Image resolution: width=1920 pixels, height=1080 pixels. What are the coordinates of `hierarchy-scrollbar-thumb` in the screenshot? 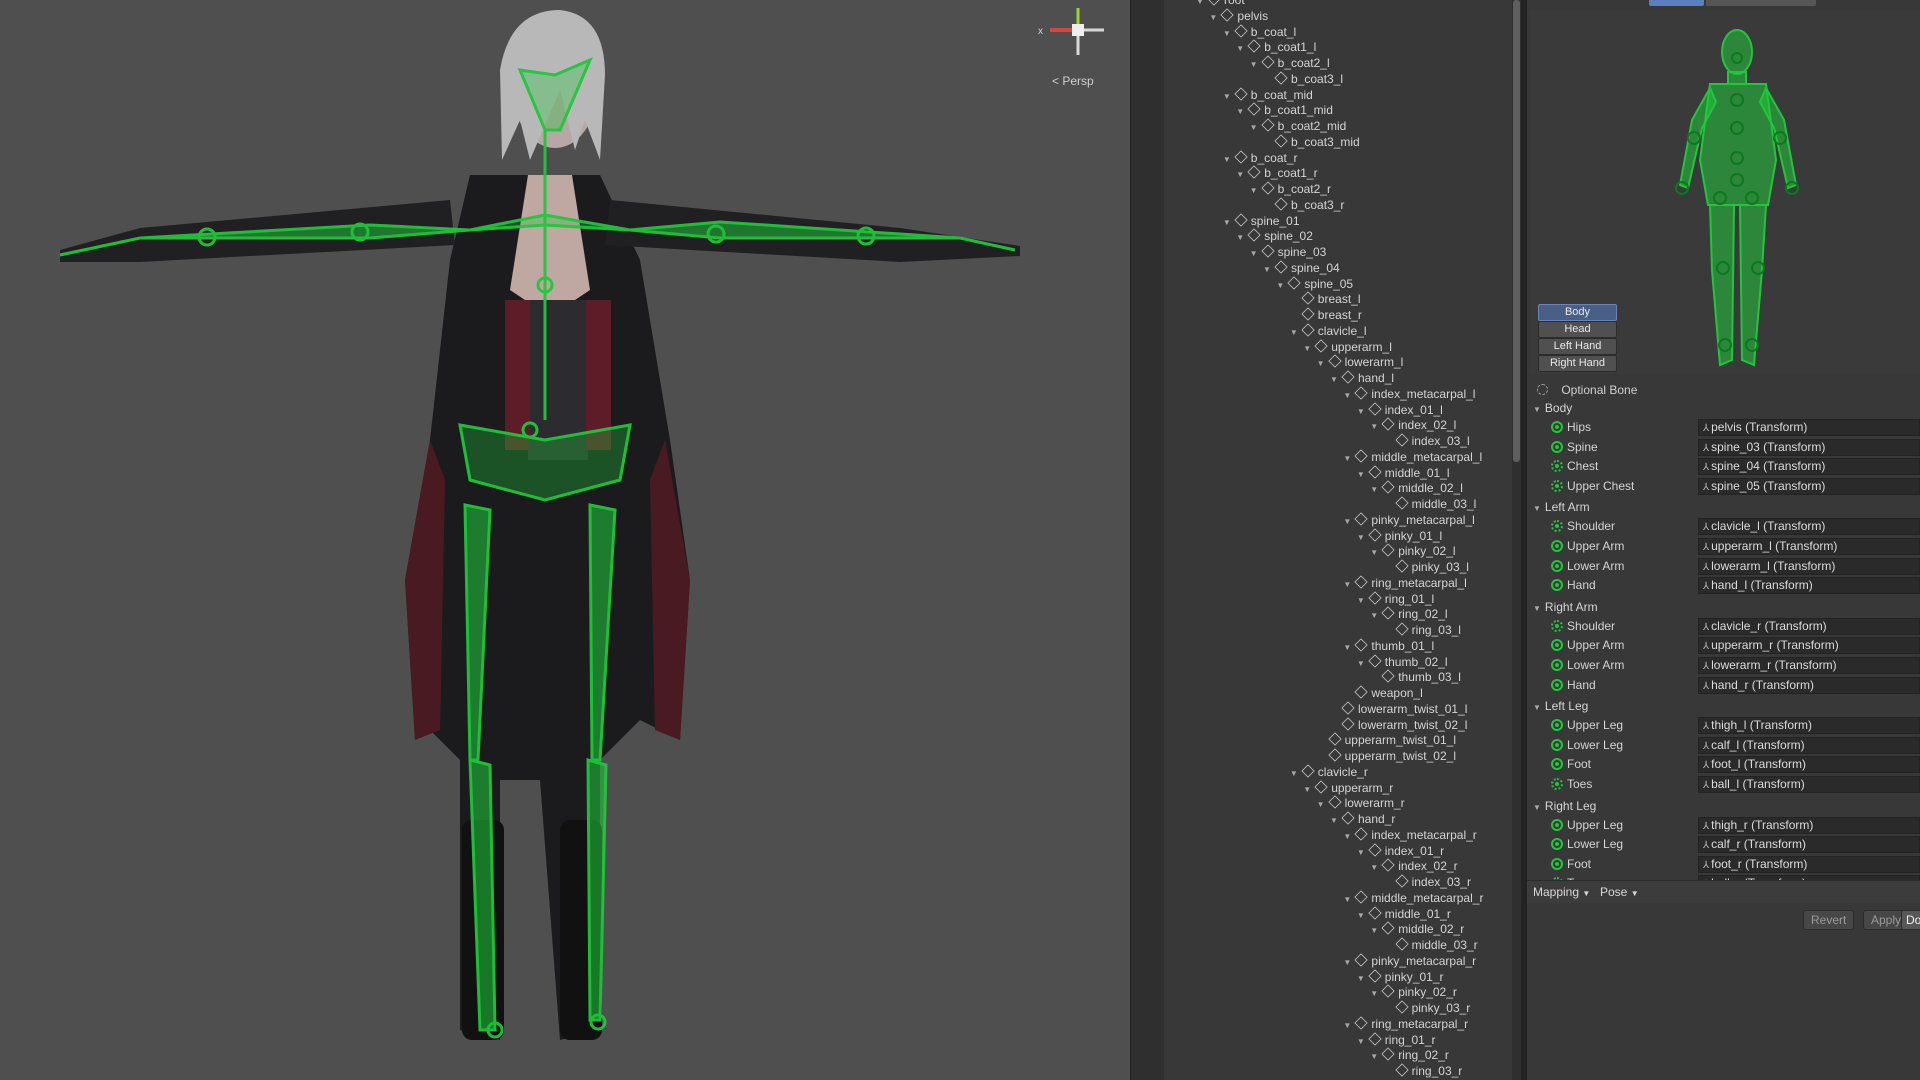 It's located at (1516, 231).